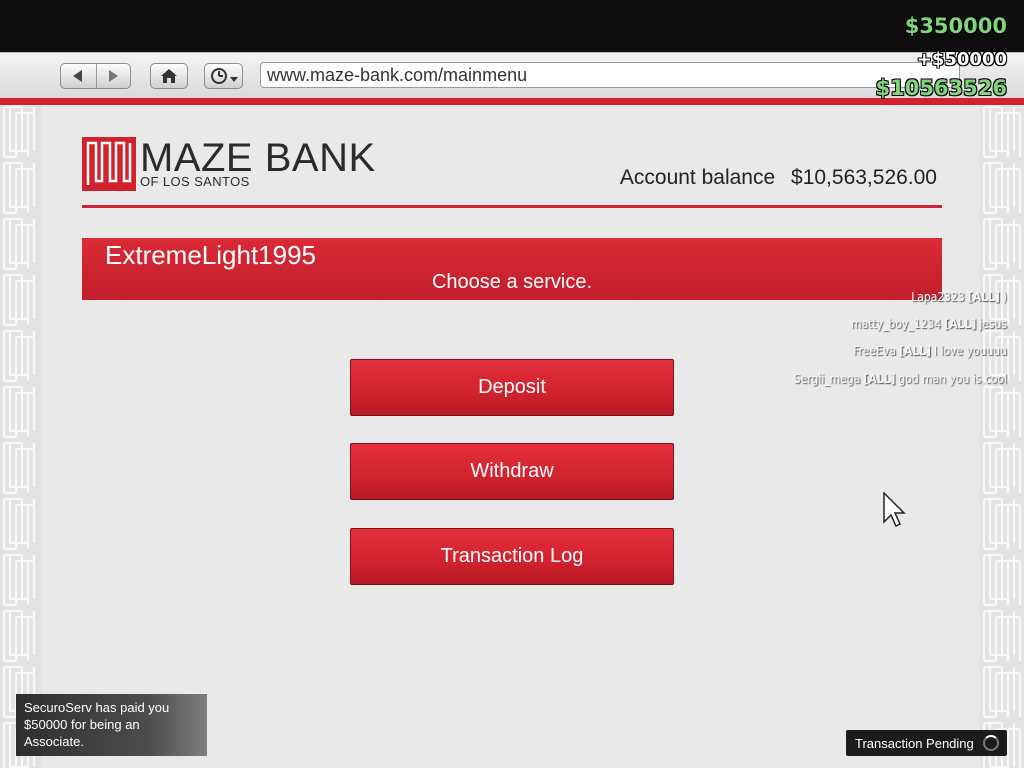 This screenshot has width=1024, height=768. Describe the element at coordinates (970, 351) in the screenshot. I see `chat-message: I love youuuu` at that location.